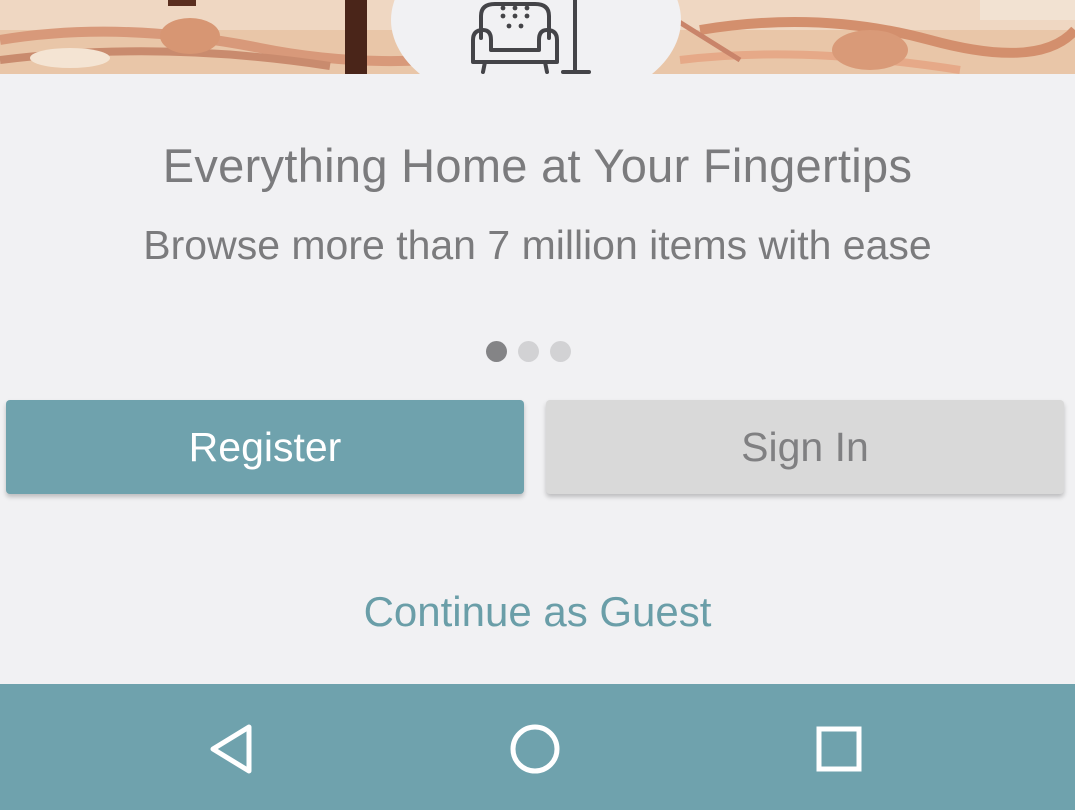  I want to click on home-circle-icon, so click(535, 749).